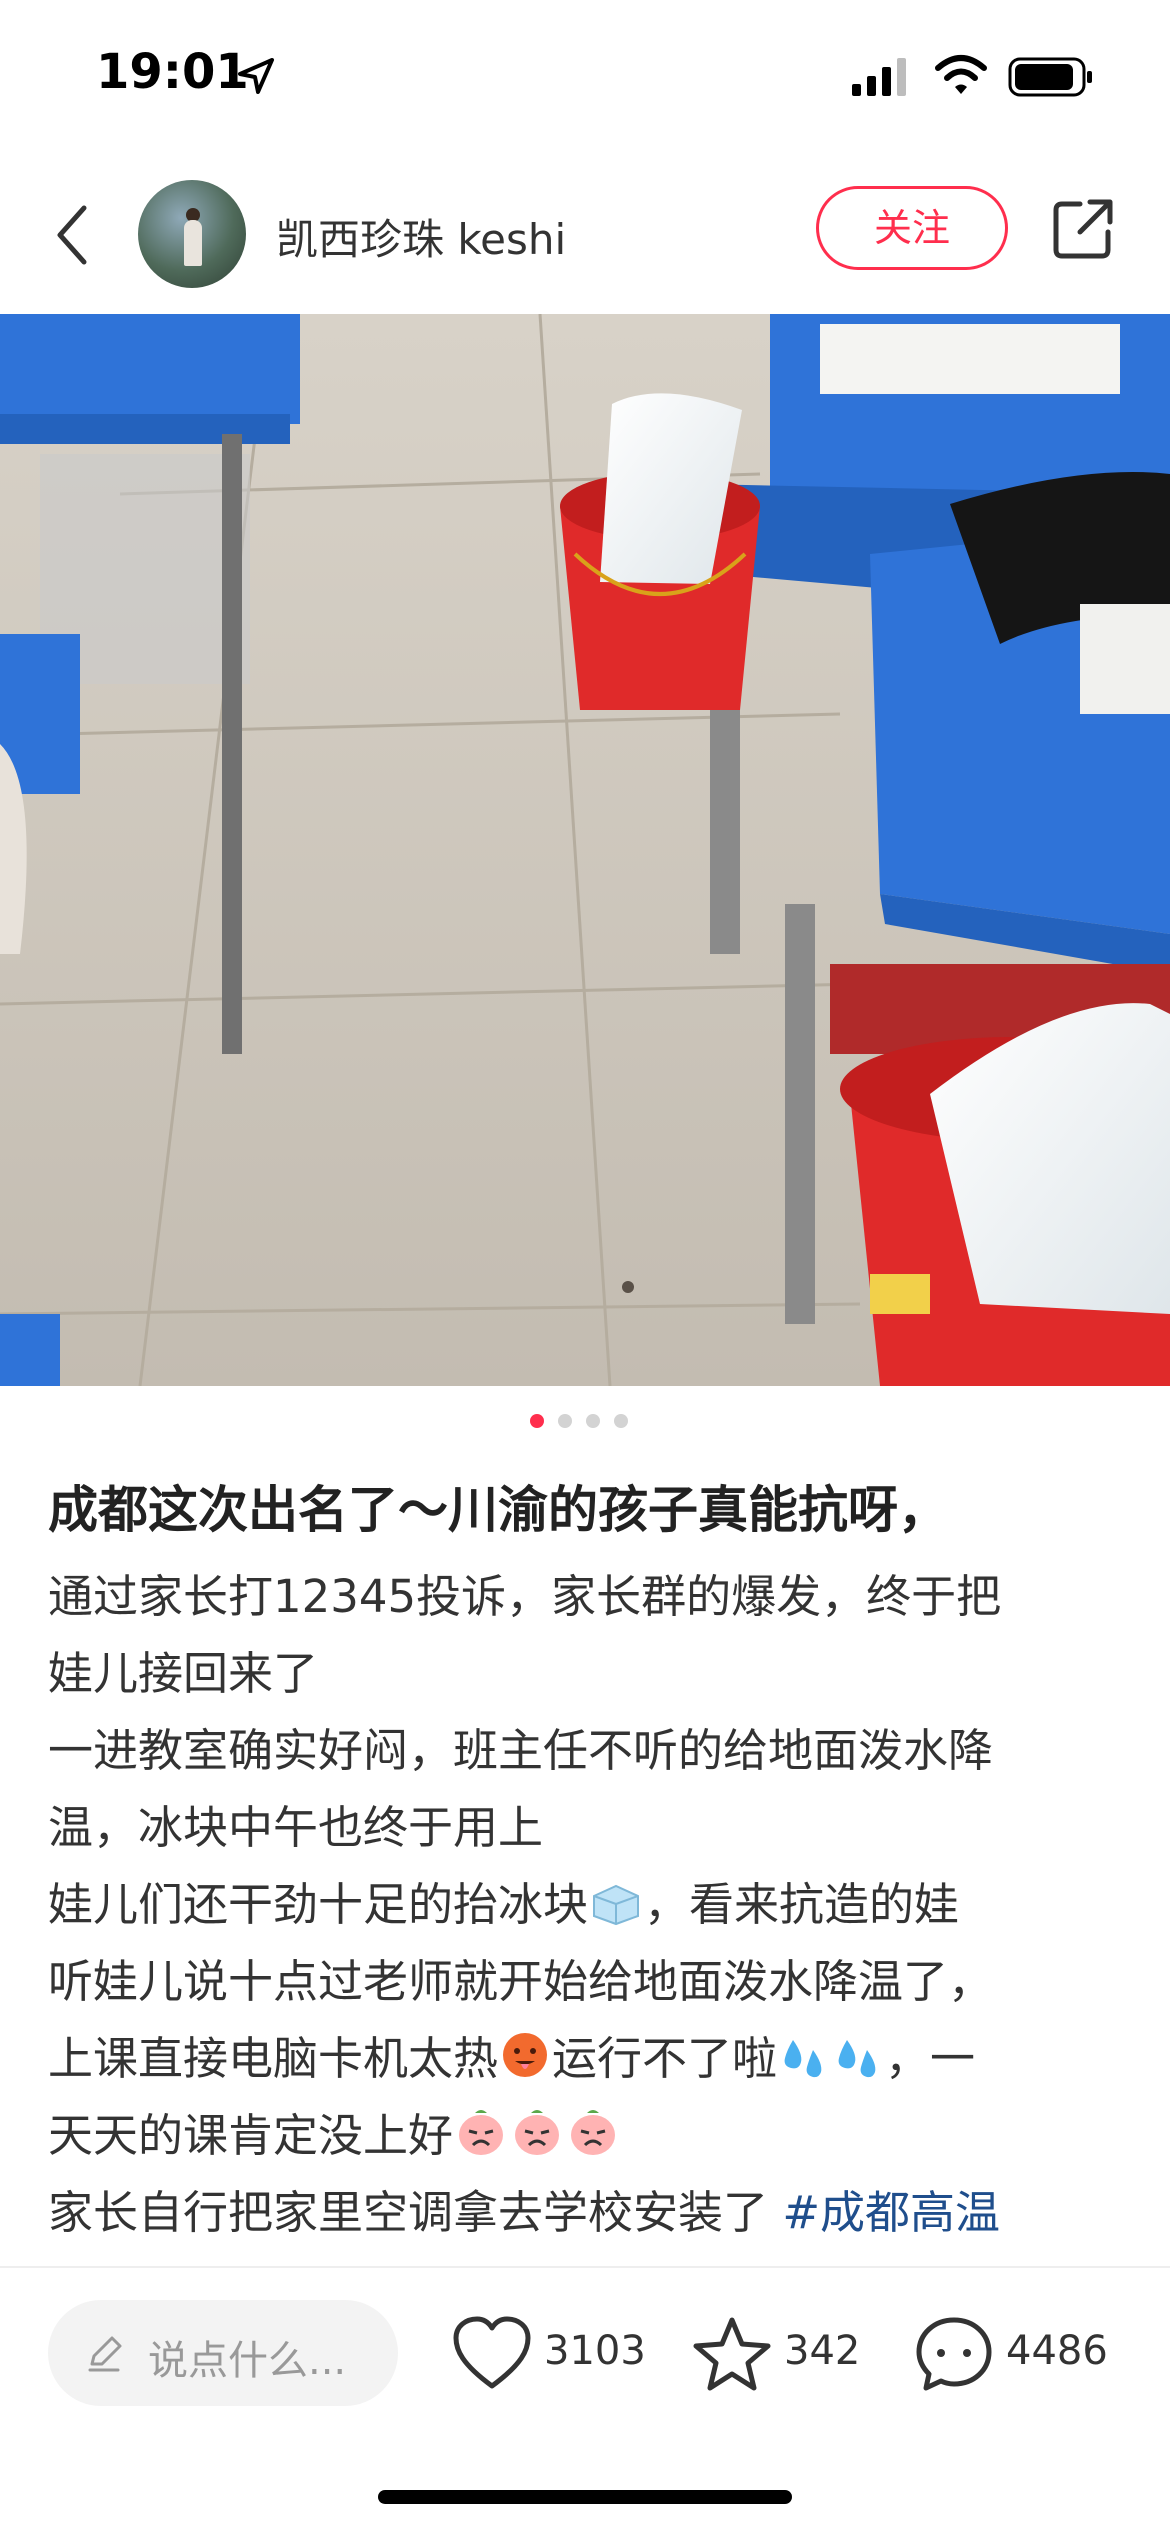 This screenshot has height=2532, width=1170. I want to click on body-line: 娃儿们还干劲十足的抬冰块 ，看来抗造的娃, so click(588, 1904).